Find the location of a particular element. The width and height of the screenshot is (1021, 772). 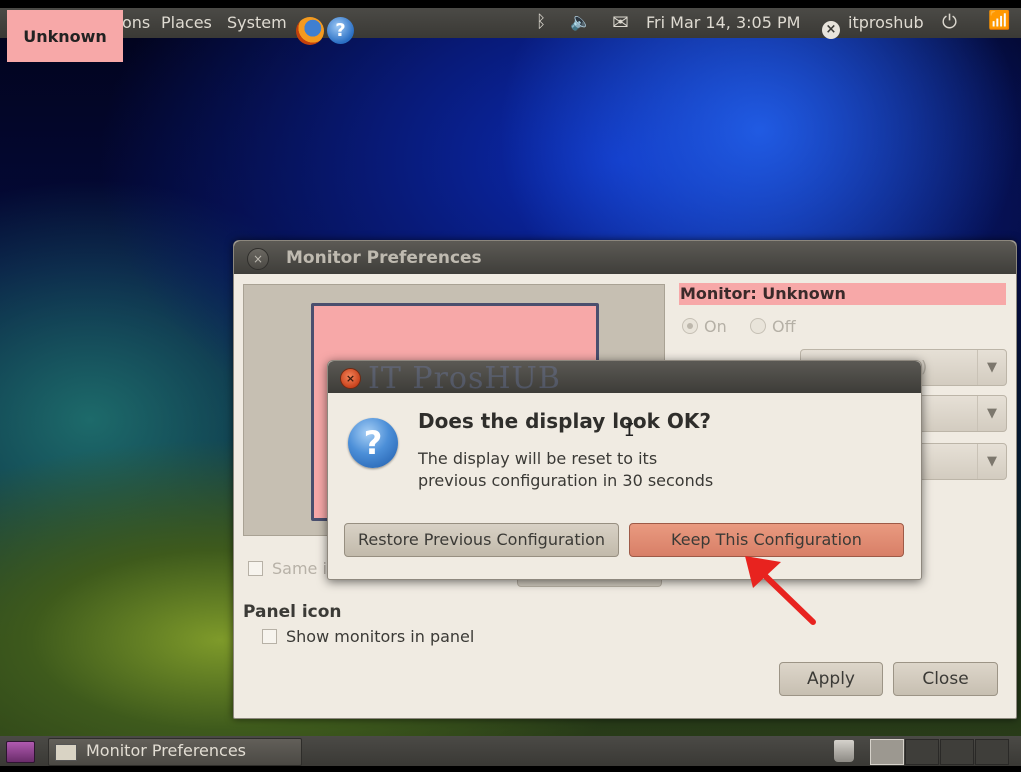

radio-on: On is located at coordinates (704, 326).